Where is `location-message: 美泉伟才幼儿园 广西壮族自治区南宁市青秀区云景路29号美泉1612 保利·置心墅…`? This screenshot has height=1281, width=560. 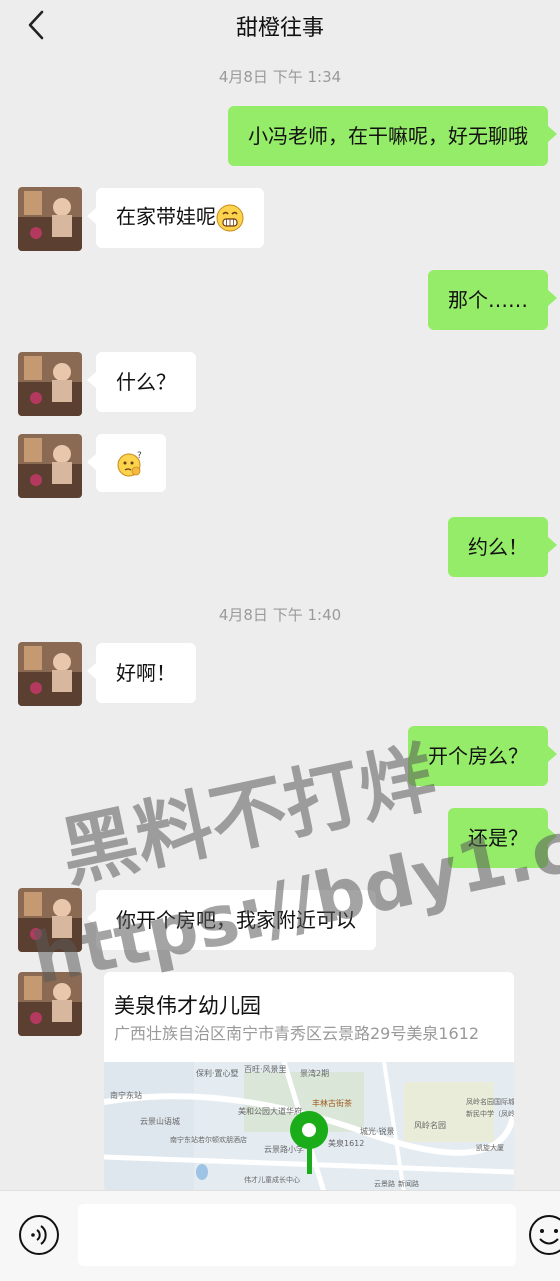 location-message: 美泉伟才幼儿园 广西壮族自治区南宁市青秀区云景路29号美泉1612 保利·置心墅… is located at coordinates (309, 1082).